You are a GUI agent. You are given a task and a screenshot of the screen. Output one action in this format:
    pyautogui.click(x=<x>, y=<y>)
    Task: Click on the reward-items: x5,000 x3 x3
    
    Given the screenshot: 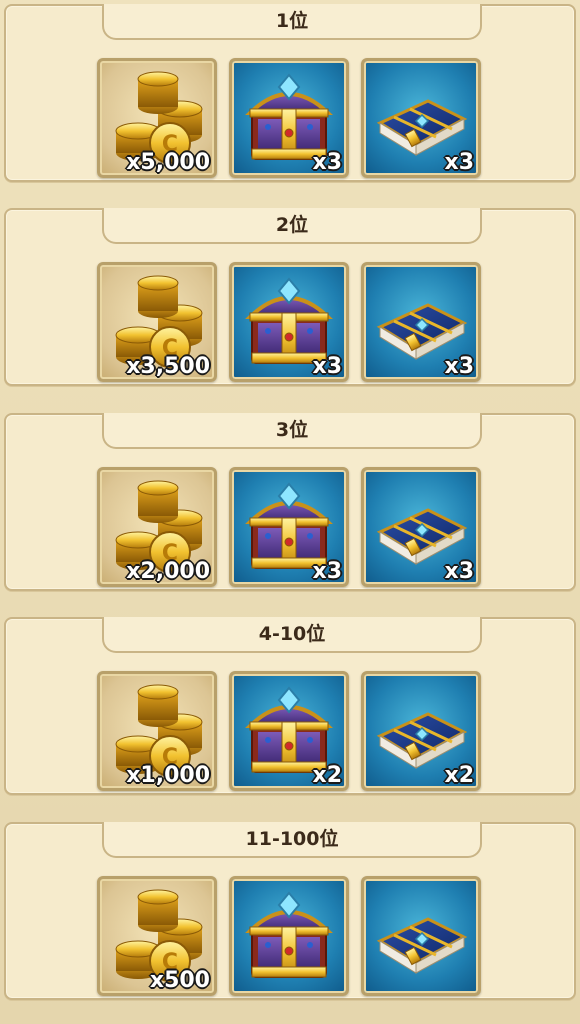 What is the action you would take?
    pyautogui.click(x=289, y=119)
    